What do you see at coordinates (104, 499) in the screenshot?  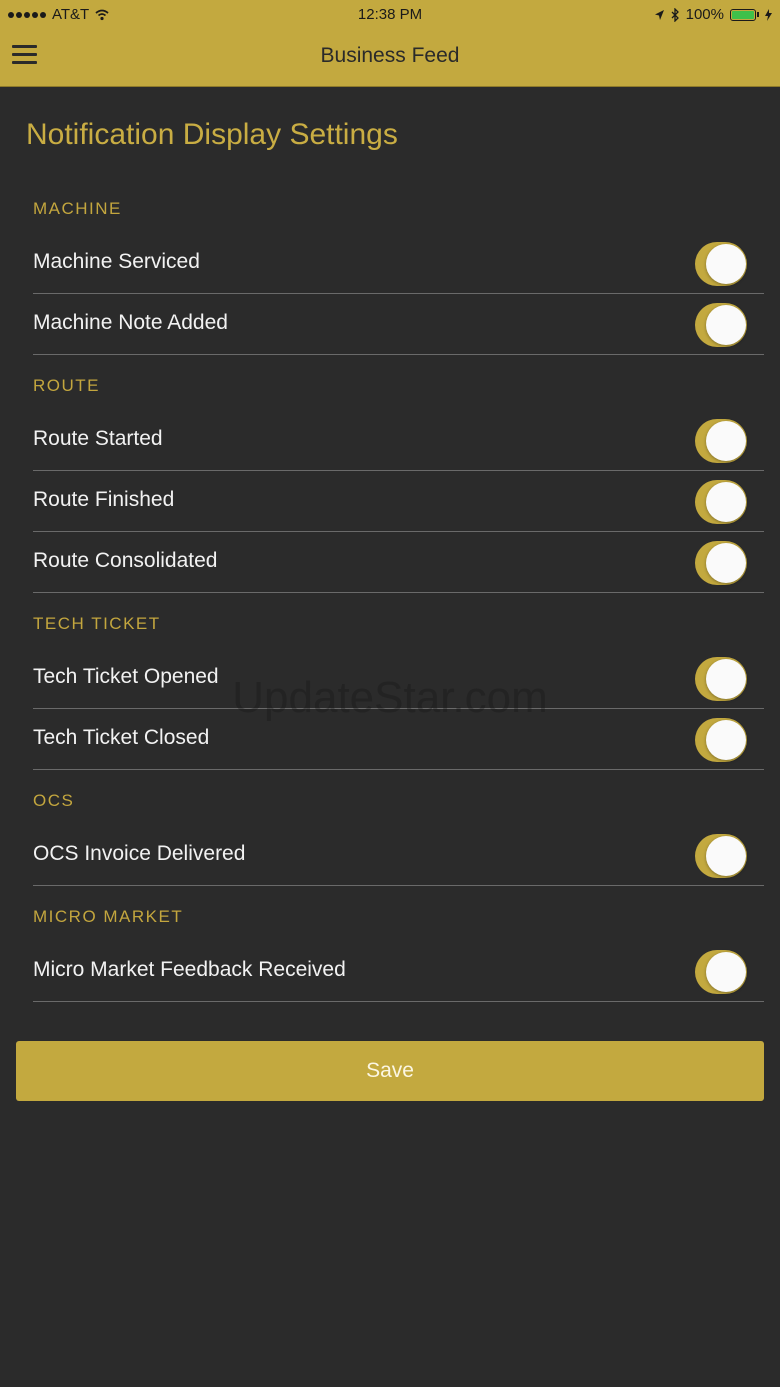 I see `setting-label: Route Finished` at bounding box center [104, 499].